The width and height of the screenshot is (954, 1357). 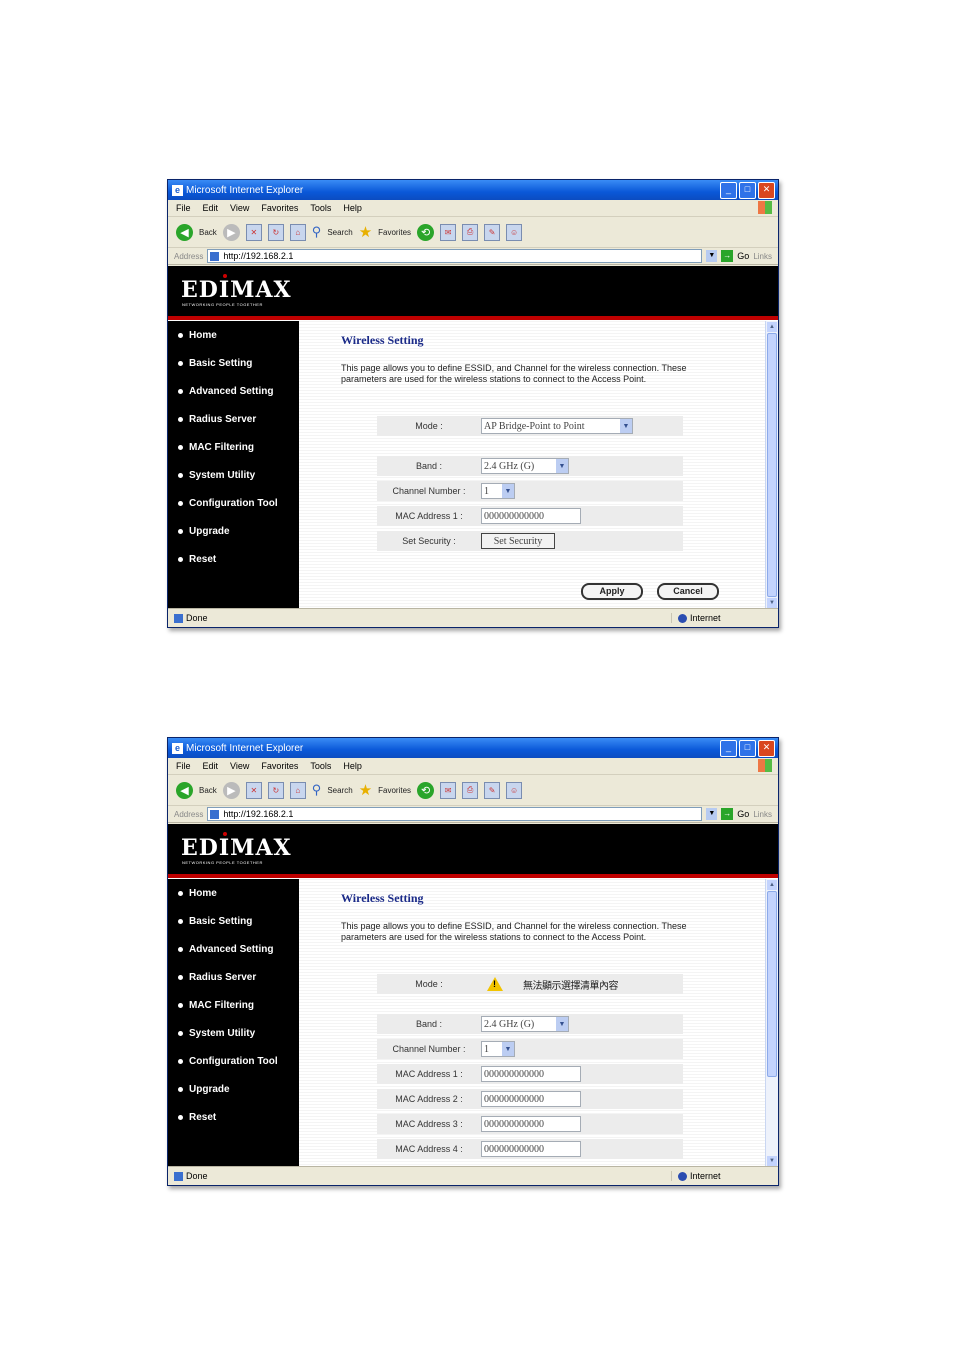 I want to click on mode-select: AP Bridge-Point to Point ▼, so click(x=557, y=426).